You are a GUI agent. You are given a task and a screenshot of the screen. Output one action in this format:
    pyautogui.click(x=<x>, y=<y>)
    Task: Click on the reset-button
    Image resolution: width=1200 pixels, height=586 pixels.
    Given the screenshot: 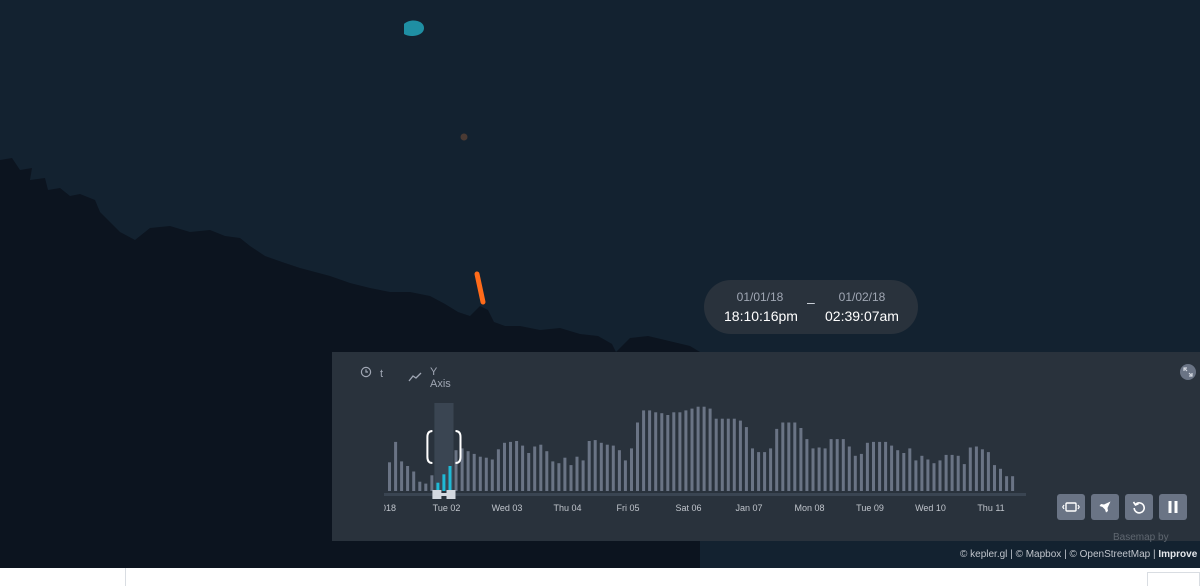 What is the action you would take?
    pyautogui.click(x=1139, y=507)
    